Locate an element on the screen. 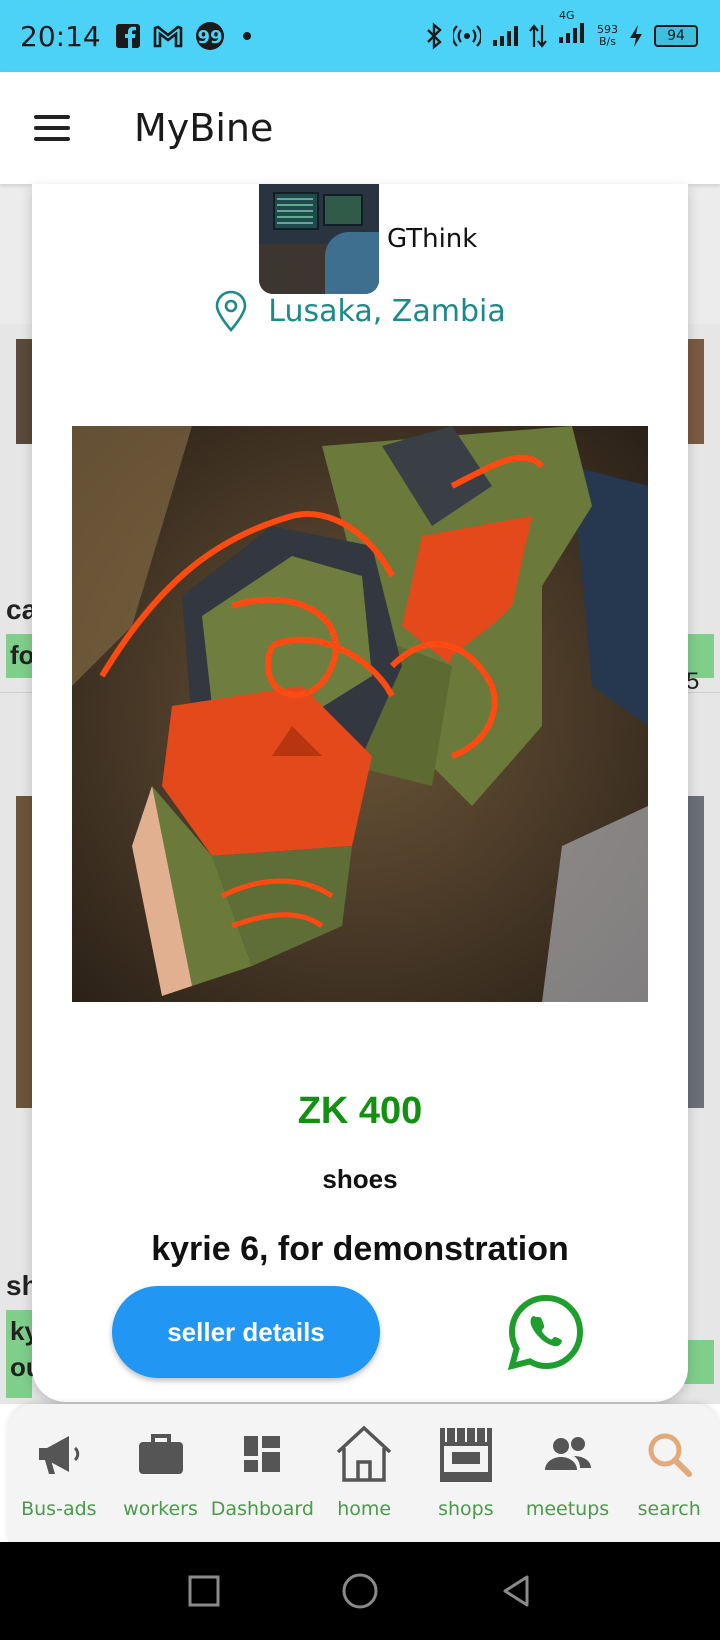  system-icons: 4G 593 B/s 94 is located at coordinates (561, 36).